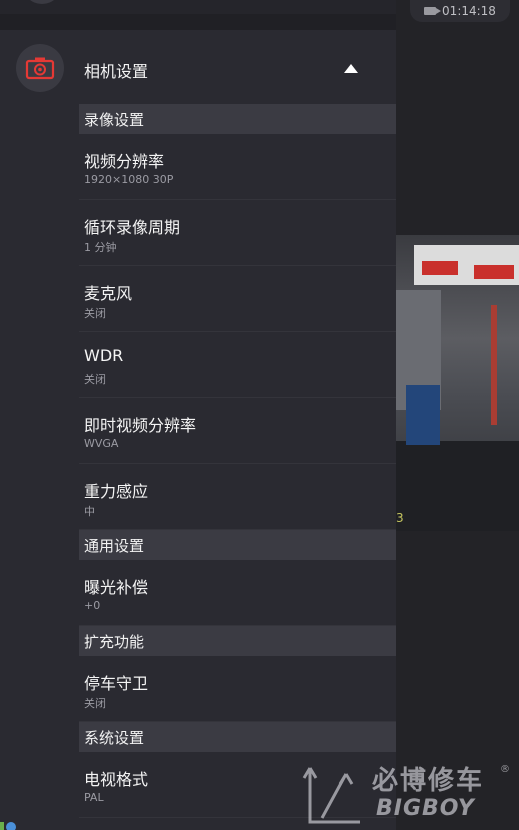 Image resolution: width=519 pixels, height=830 pixels. What do you see at coordinates (116, 587) in the screenshot?
I see `setting-title: 曝光补偿` at bounding box center [116, 587].